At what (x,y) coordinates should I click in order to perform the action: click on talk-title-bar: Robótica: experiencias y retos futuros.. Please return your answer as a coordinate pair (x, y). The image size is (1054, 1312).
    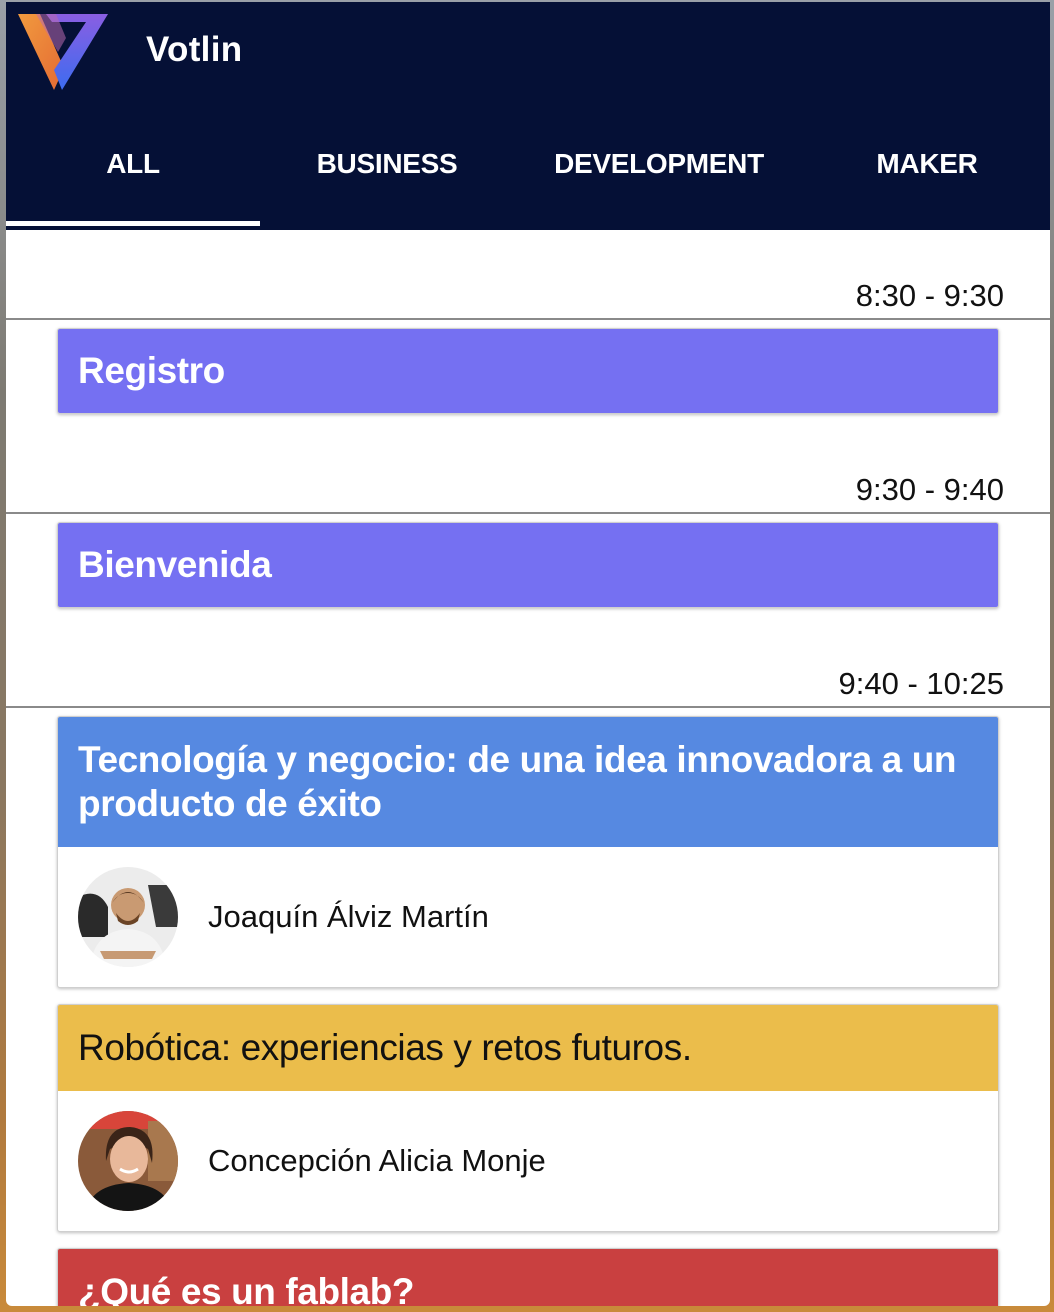
    Looking at the image, I should click on (528, 1048).